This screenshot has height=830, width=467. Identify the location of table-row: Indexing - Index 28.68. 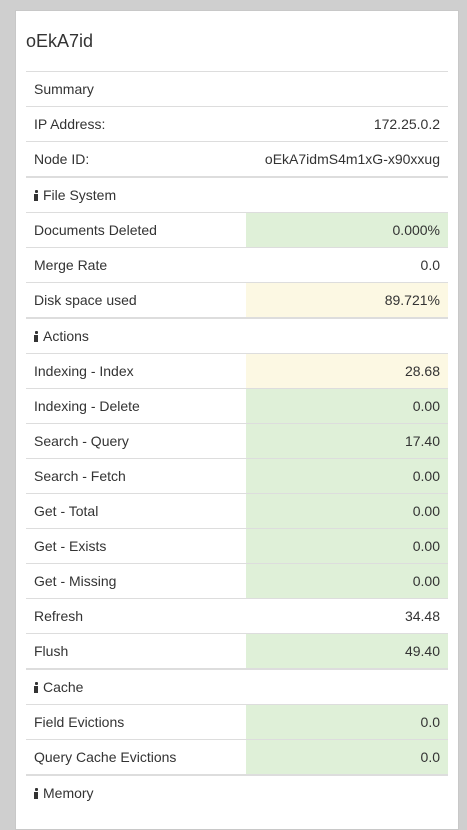
(237, 371).